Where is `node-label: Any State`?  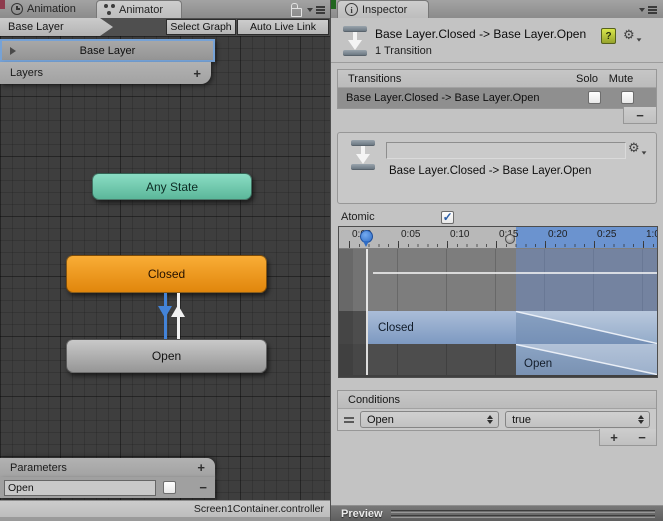
node-label: Any State is located at coordinates (172, 186).